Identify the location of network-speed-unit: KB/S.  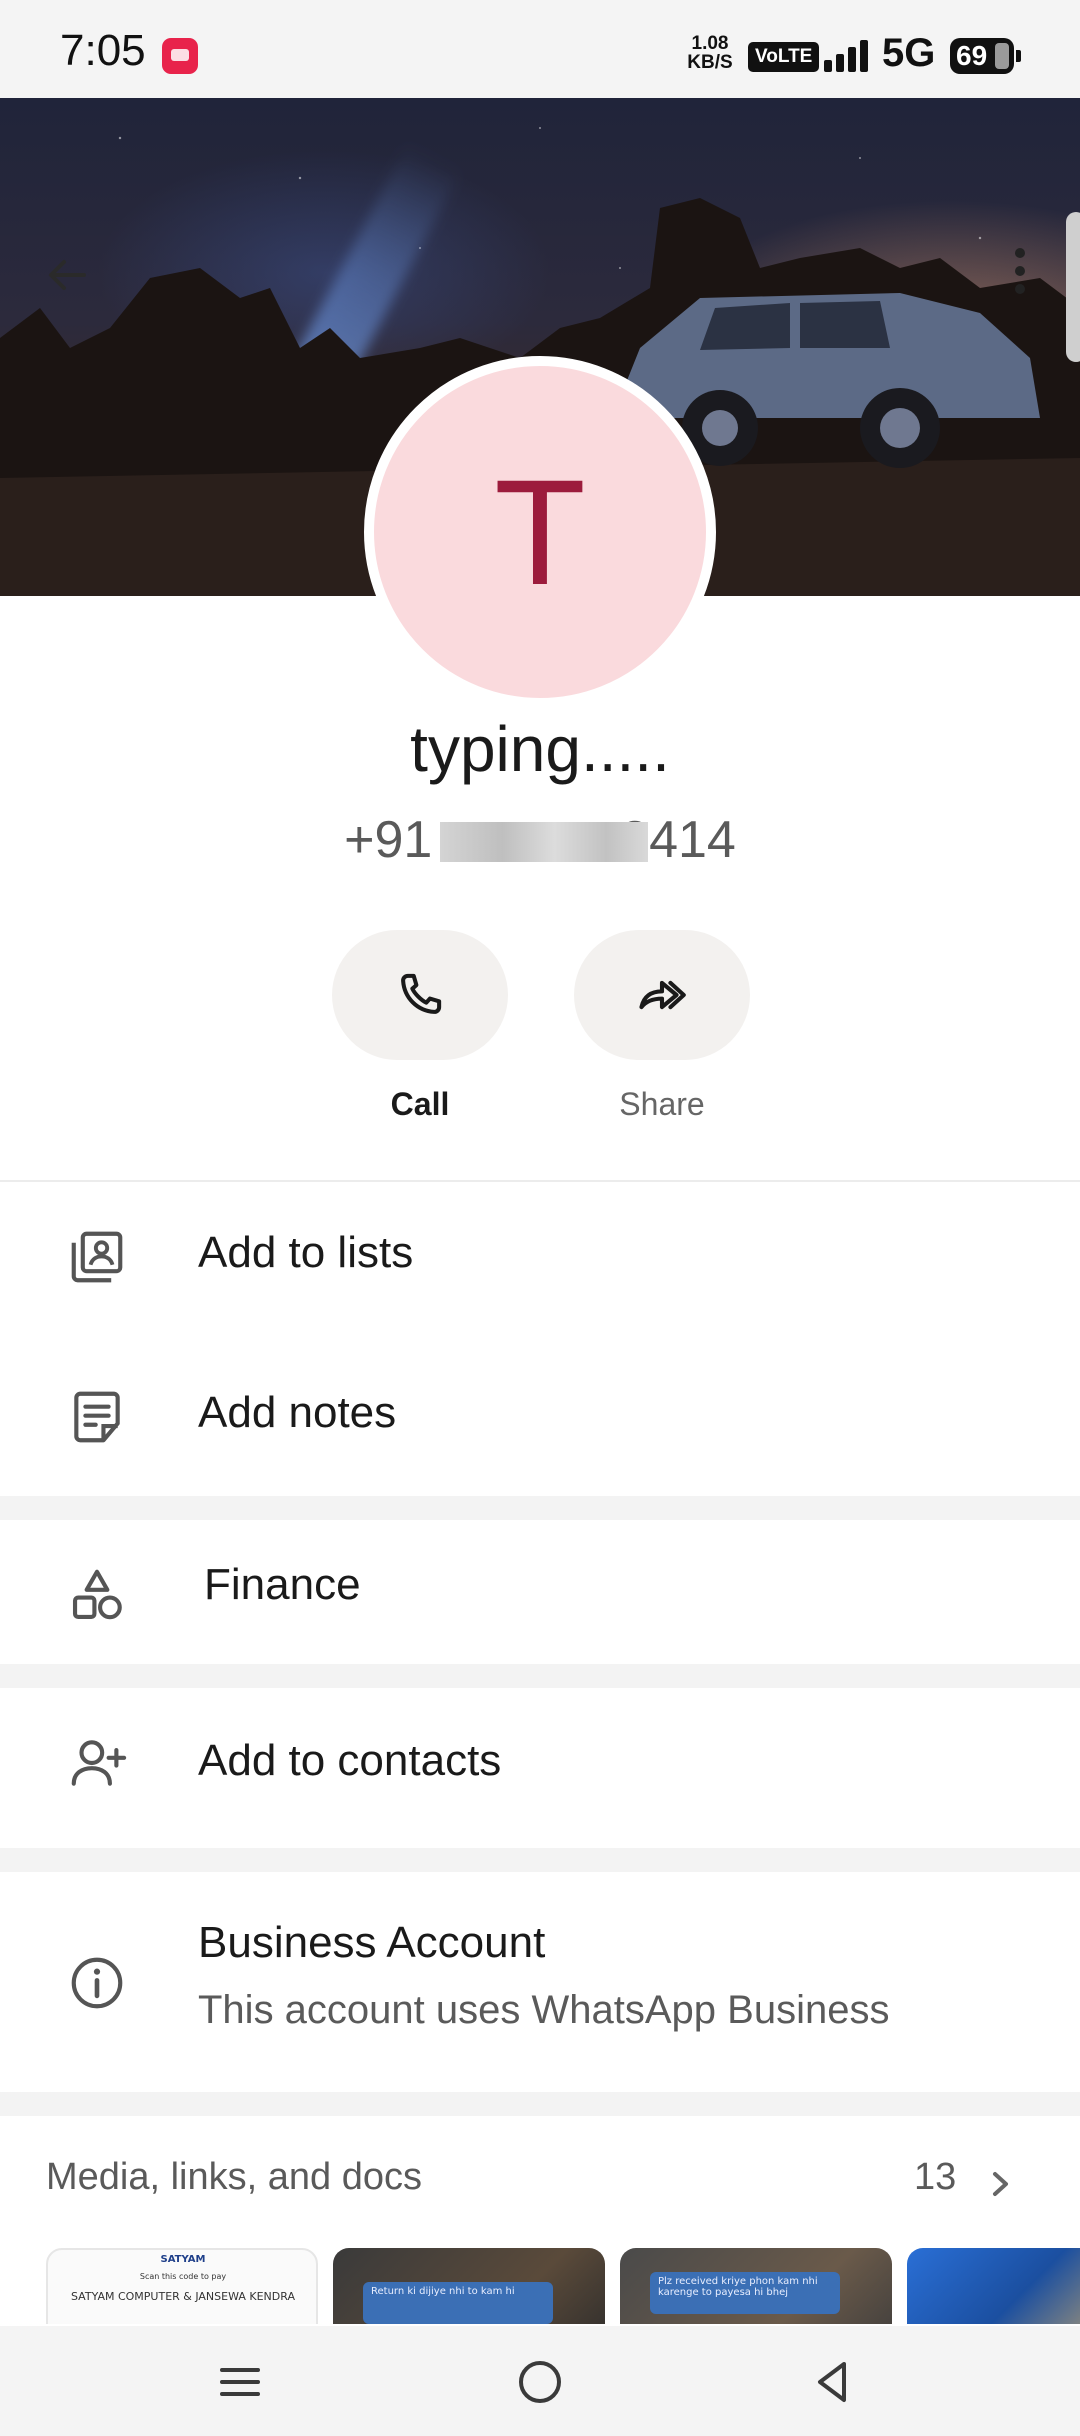
(710, 62).